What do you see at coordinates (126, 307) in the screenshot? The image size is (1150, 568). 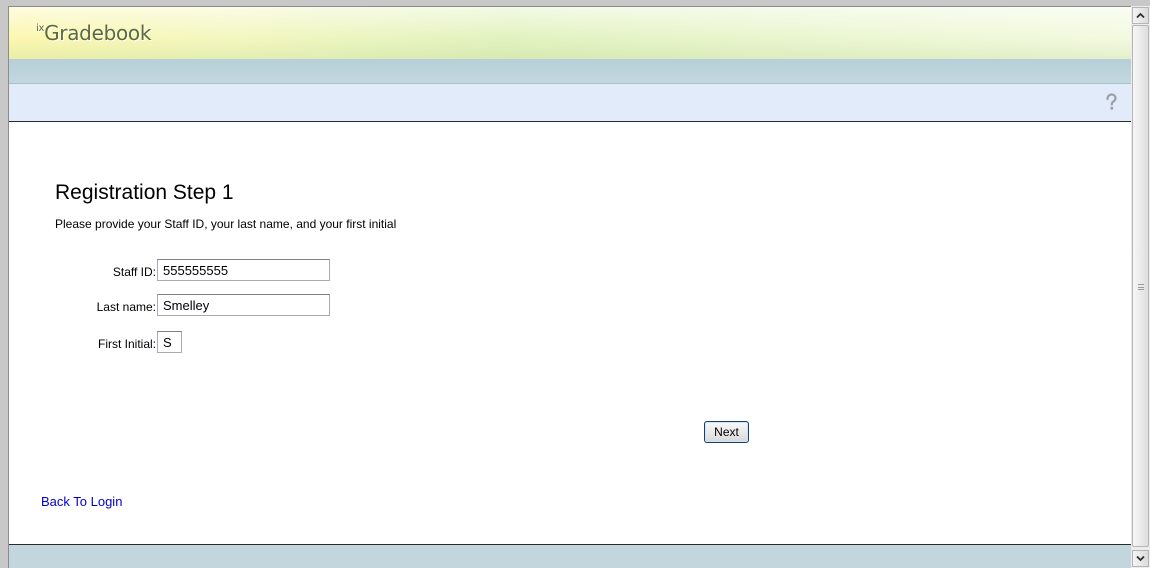 I see `last-name-label: Last name:` at bounding box center [126, 307].